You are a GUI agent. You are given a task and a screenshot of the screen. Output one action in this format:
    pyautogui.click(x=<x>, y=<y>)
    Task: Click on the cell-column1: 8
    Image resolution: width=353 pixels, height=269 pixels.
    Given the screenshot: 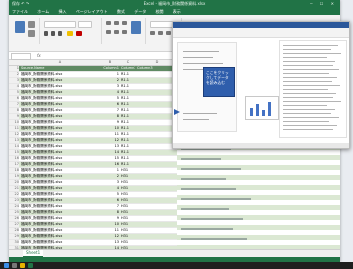 What is the action you would take?
    pyautogui.click(x=110, y=116)
    